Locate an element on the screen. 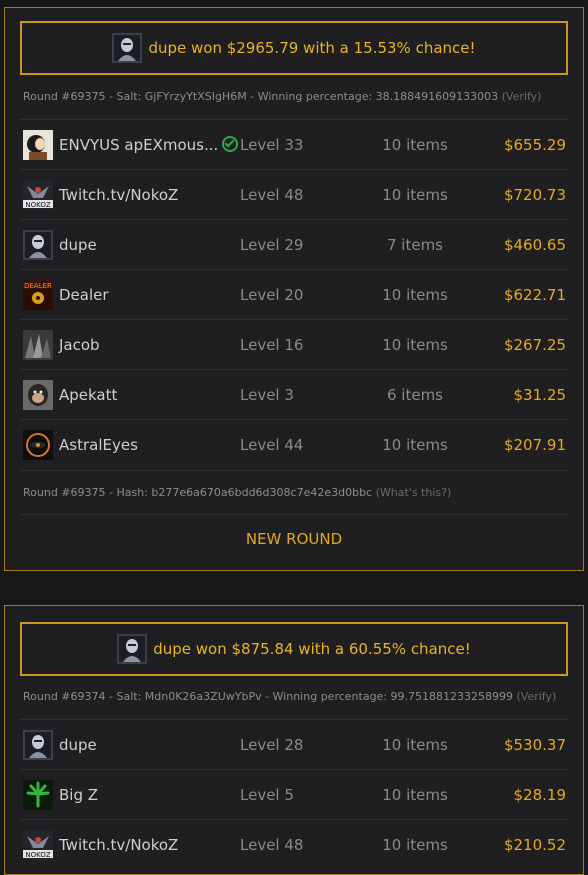 This screenshot has width=588, height=875. whats-this-link: (What's this?) is located at coordinates (414, 492).